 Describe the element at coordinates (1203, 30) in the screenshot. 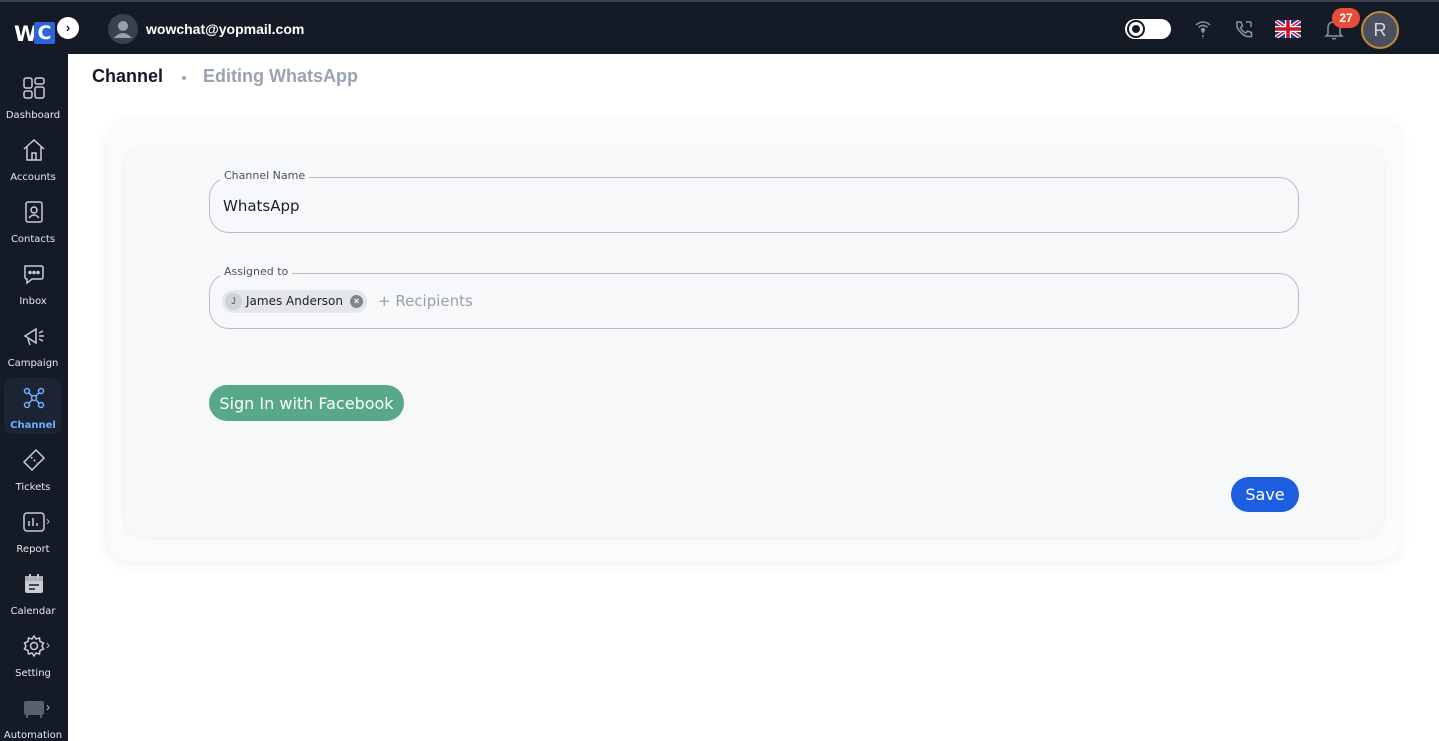

I see `broadcast-icon` at that location.